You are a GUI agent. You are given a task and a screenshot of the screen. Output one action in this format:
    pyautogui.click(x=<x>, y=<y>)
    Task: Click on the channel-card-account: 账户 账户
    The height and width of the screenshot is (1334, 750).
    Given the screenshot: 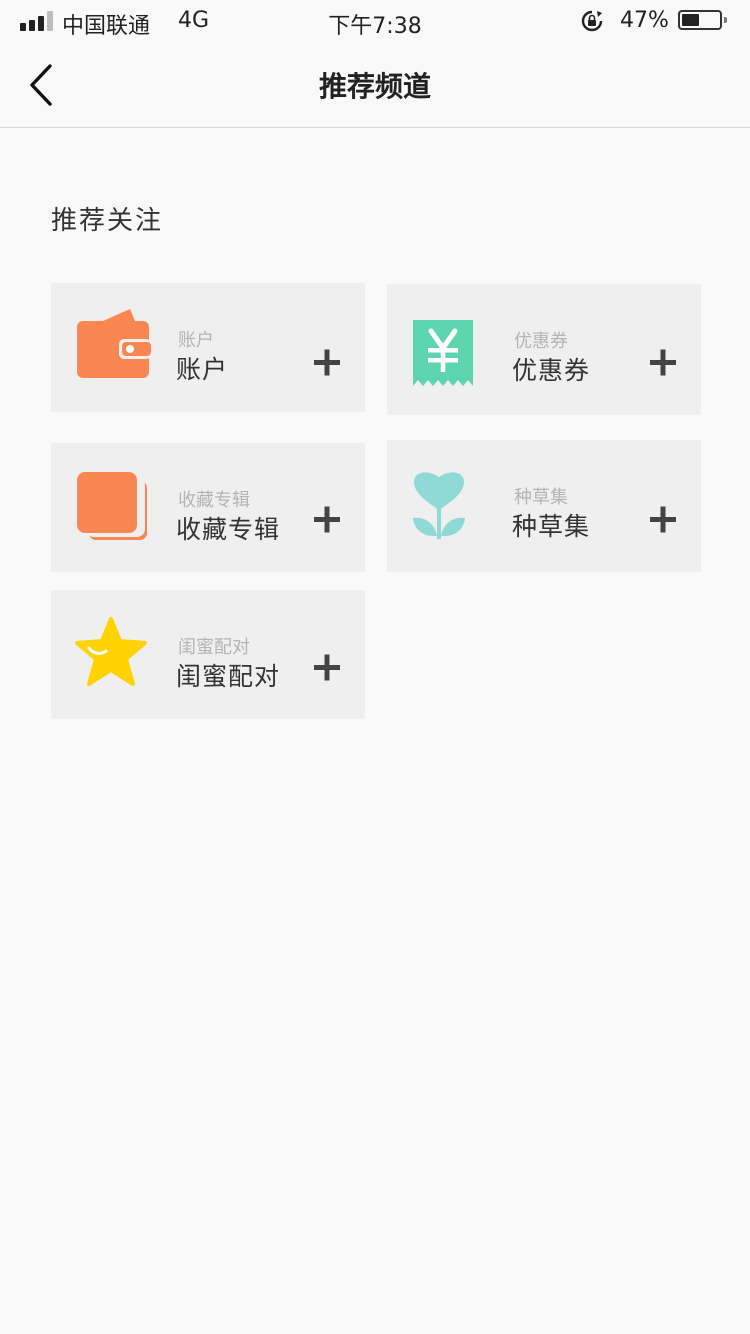 What is the action you would take?
    pyautogui.click(x=208, y=347)
    